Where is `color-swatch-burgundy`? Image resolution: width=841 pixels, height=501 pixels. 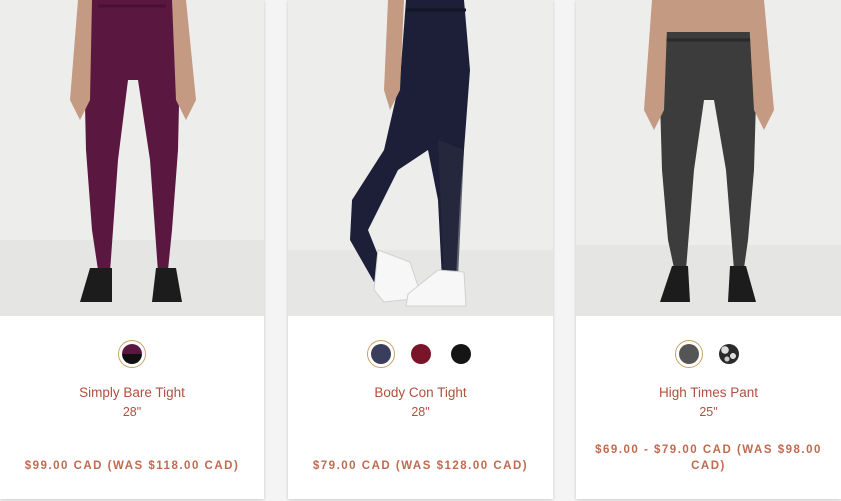
color-swatch-burgundy is located at coordinates (421, 354).